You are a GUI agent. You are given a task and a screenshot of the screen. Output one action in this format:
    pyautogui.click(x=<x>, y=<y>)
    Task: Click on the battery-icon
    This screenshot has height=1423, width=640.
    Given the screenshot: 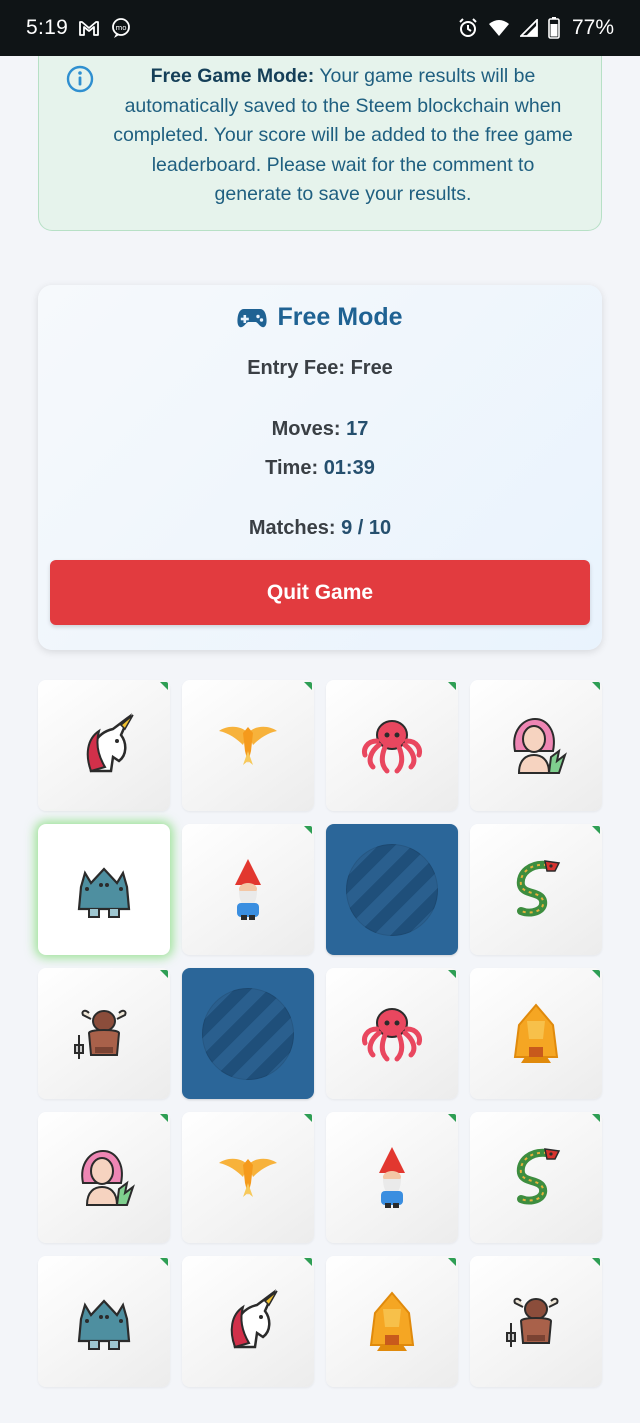 What is the action you would take?
    pyautogui.click(x=554, y=28)
    